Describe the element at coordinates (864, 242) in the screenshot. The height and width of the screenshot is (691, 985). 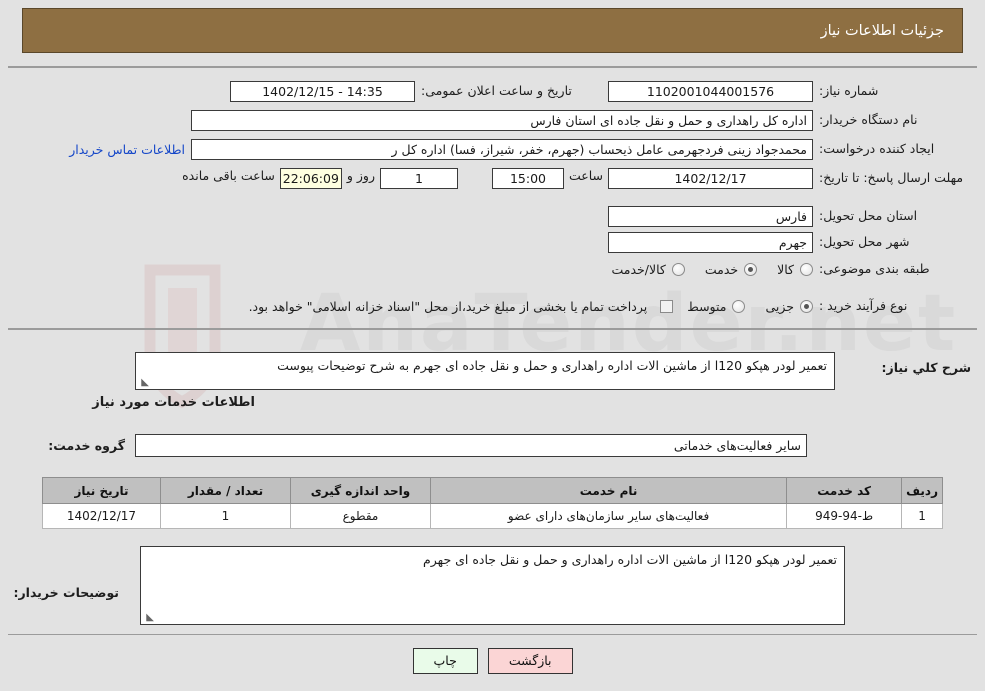
I see `city-label: شهر محل تحویل:` at that location.